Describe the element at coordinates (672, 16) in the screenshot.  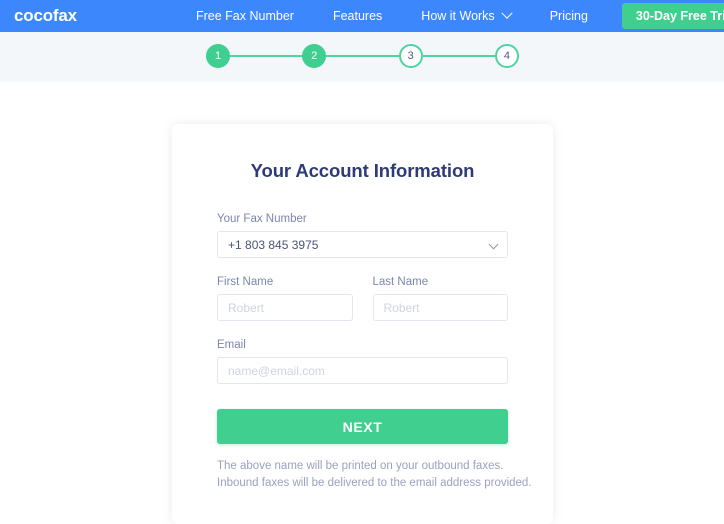
I see `free-trial-button: 30-Day Free Trial` at that location.